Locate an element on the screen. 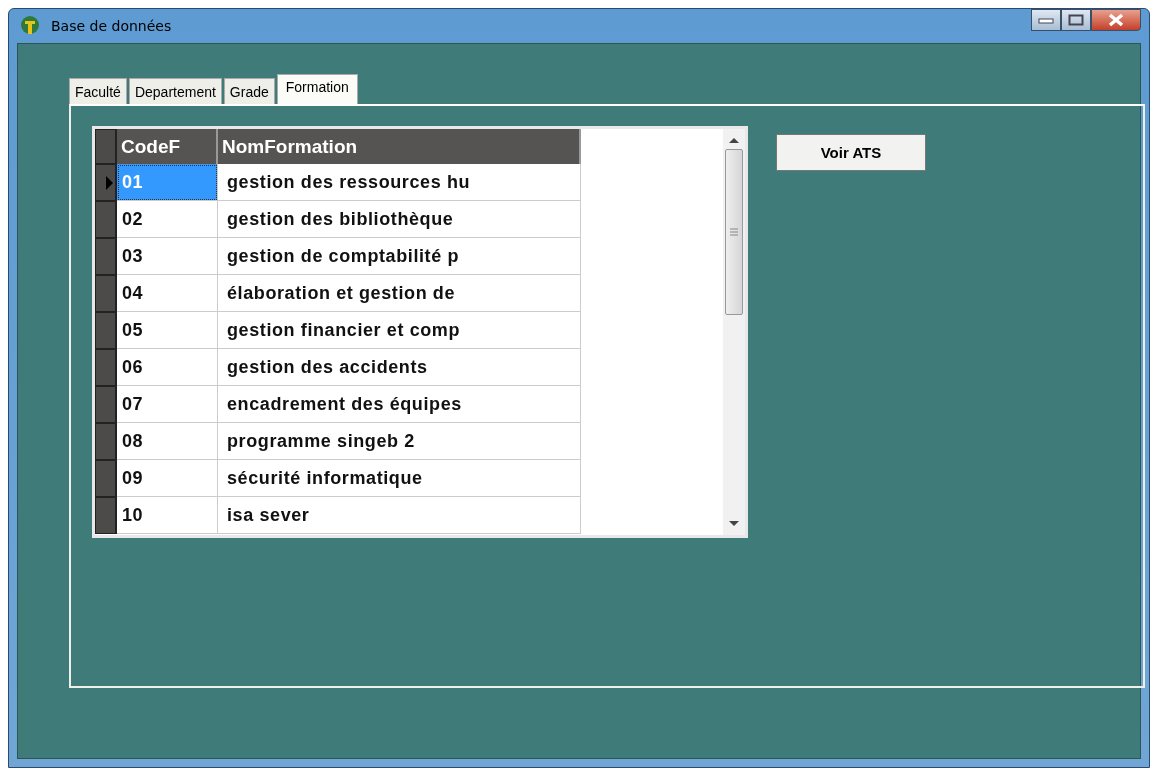 The height and width of the screenshot is (776, 1158). maximize-button is located at coordinates (1076, 20).